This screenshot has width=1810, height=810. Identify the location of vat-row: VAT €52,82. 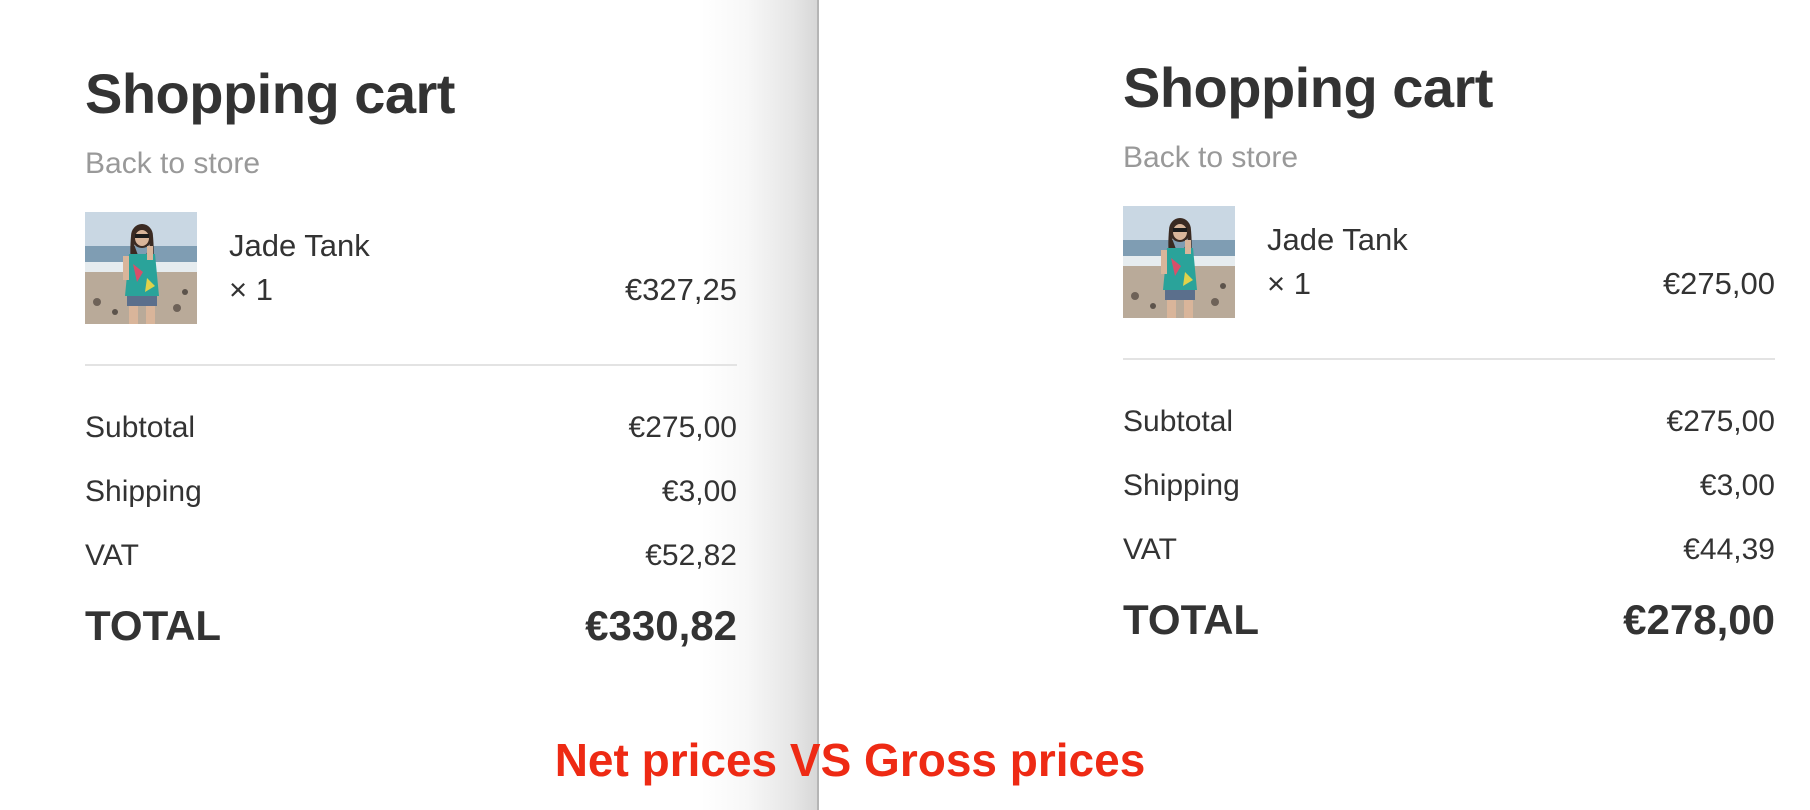
(411, 556).